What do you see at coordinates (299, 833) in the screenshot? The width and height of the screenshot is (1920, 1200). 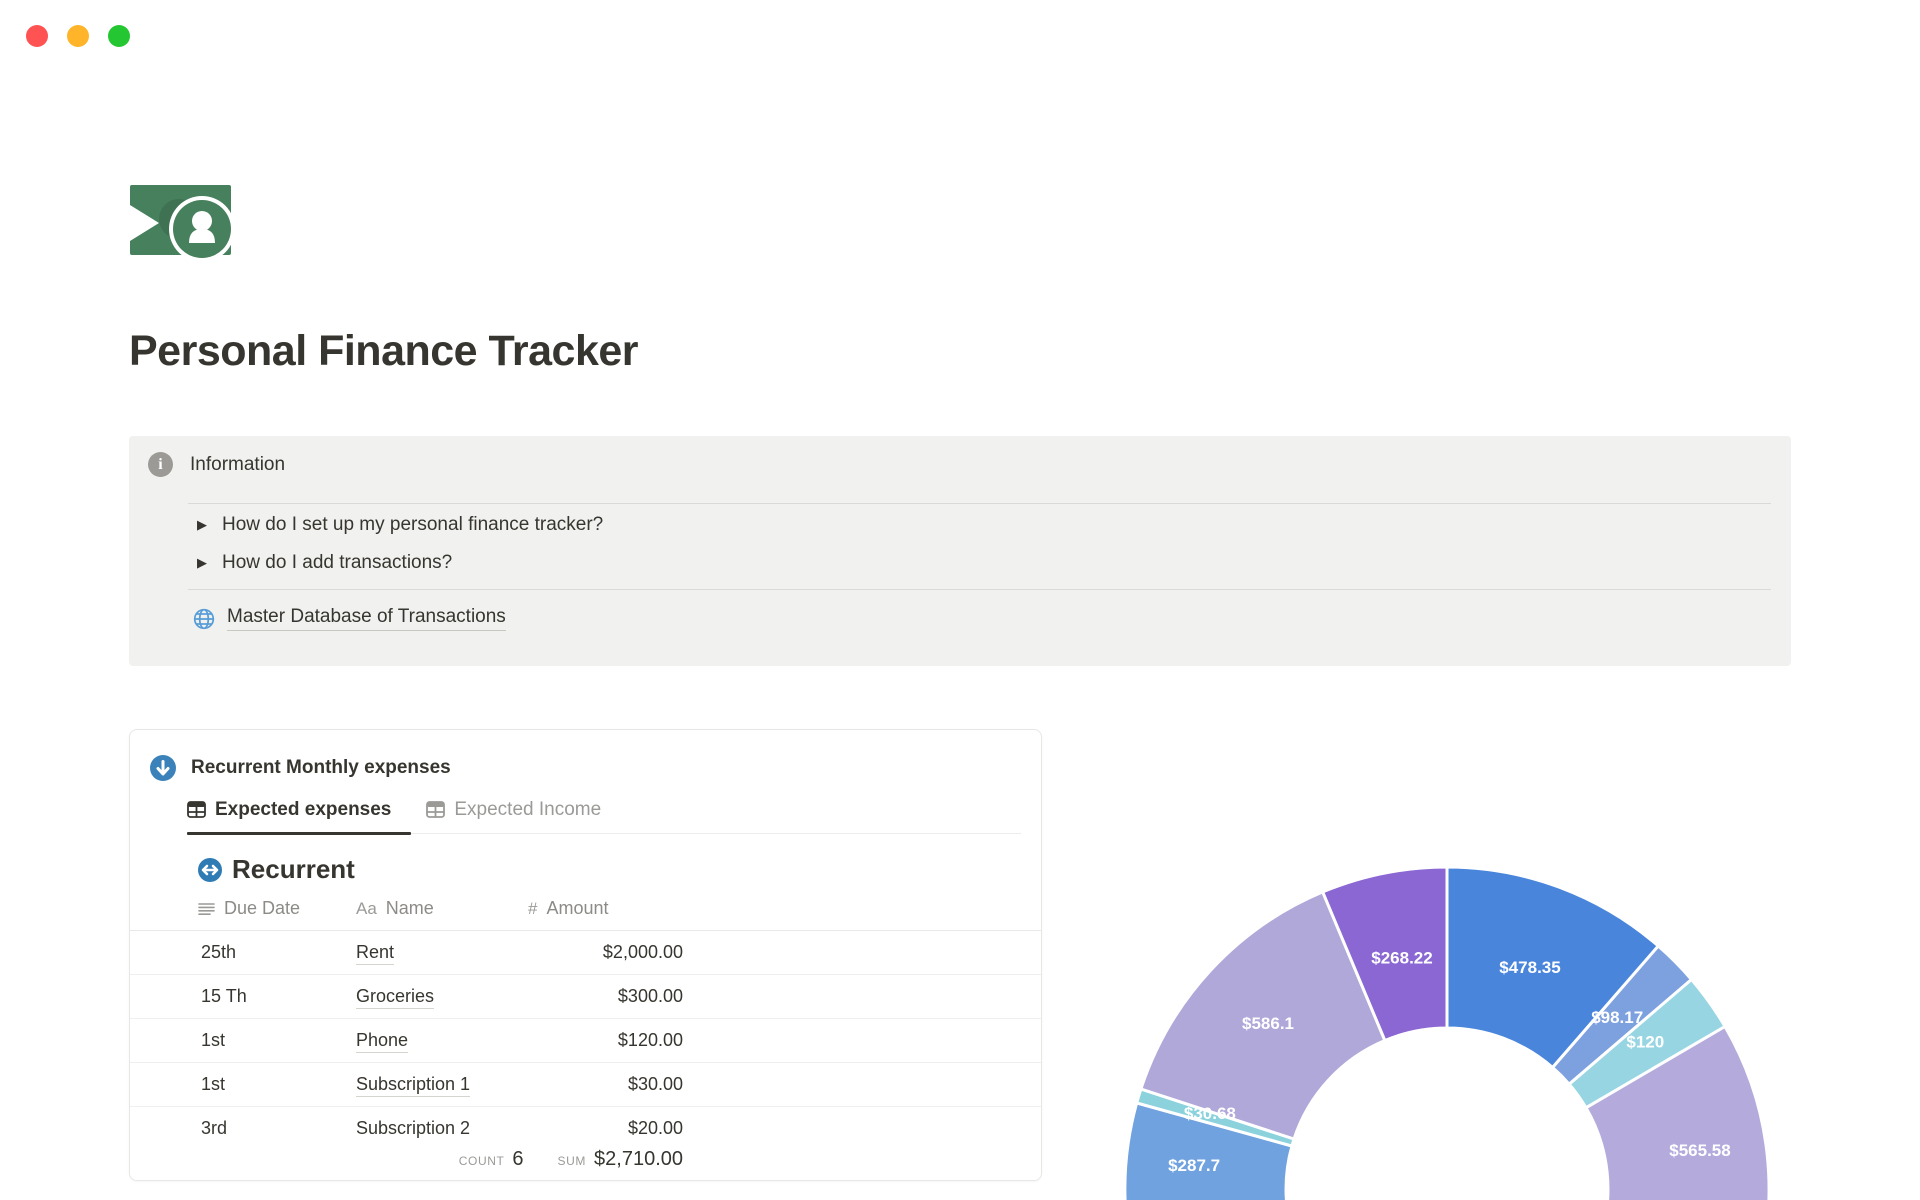 I see `active-tab-underline` at bounding box center [299, 833].